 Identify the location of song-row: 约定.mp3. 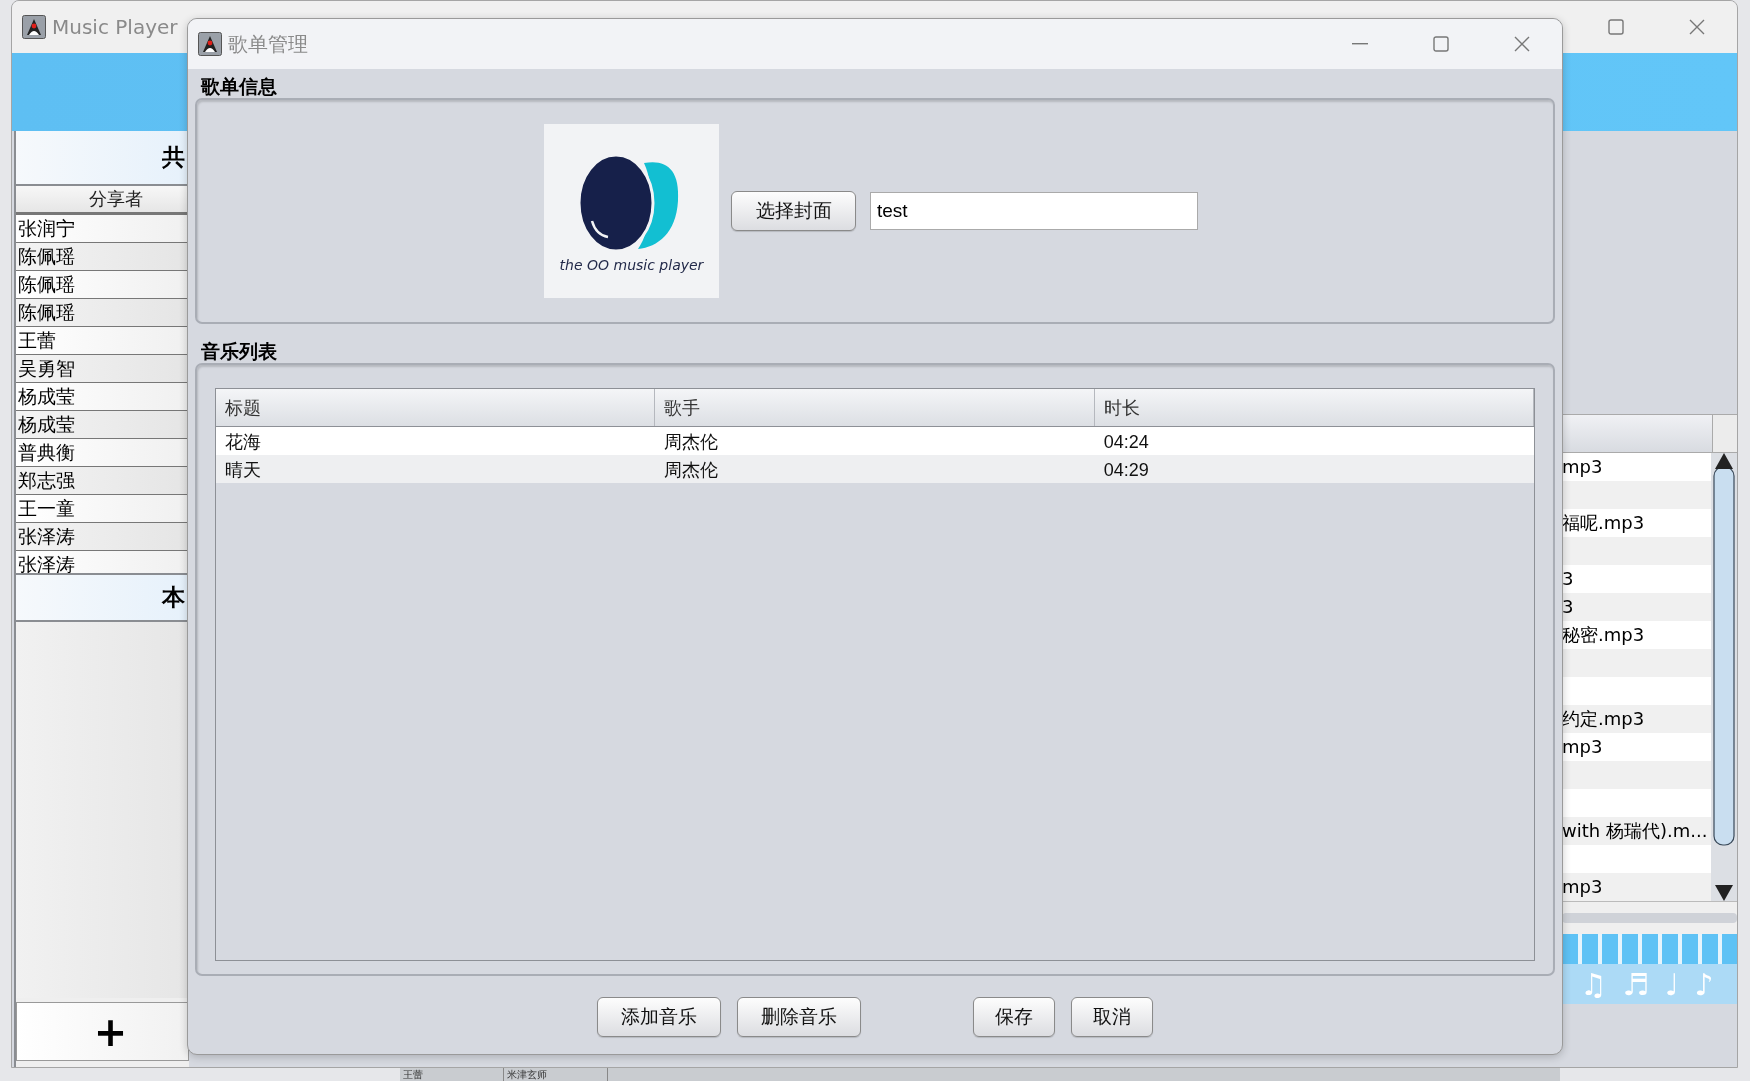
(1636, 719).